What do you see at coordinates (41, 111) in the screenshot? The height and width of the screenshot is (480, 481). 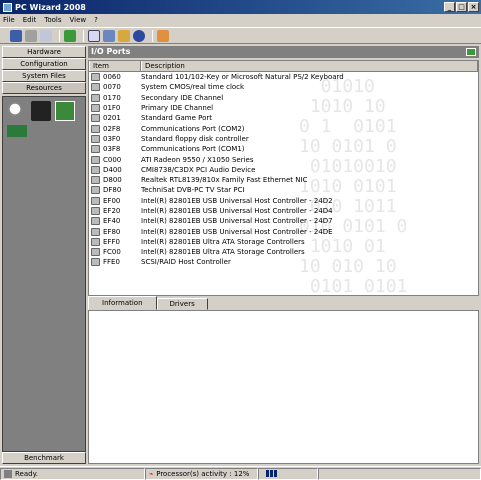 I see `memory-chip-icon` at bounding box center [41, 111].